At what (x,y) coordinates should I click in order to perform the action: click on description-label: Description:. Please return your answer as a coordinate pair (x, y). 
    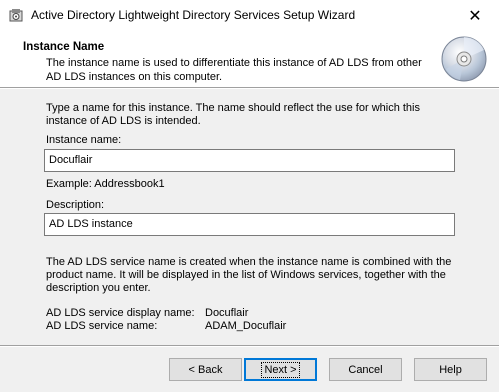
    Looking at the image, I should click on (75, 205).